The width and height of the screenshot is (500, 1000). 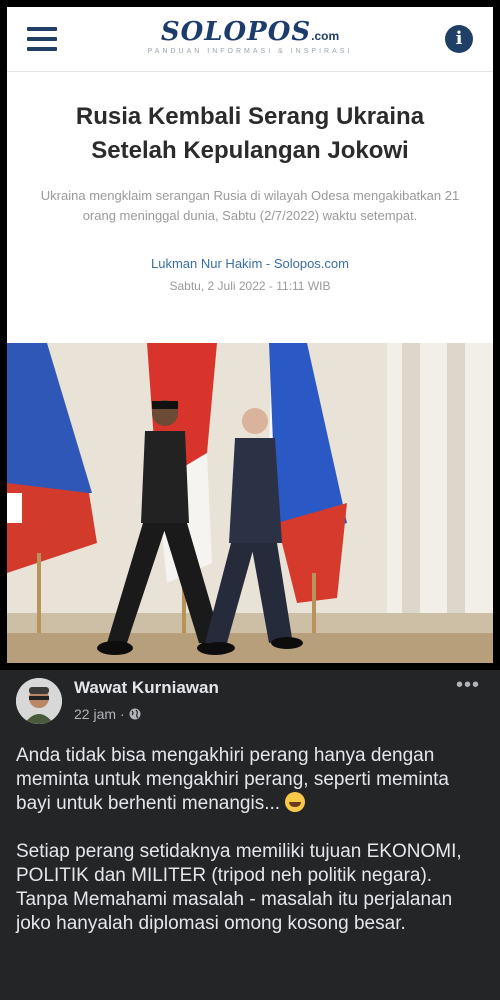 What do you see at coordinates (468, 685) in the screenshot?
I see `more-options-icon: •••` at bounding box center [468, 685].